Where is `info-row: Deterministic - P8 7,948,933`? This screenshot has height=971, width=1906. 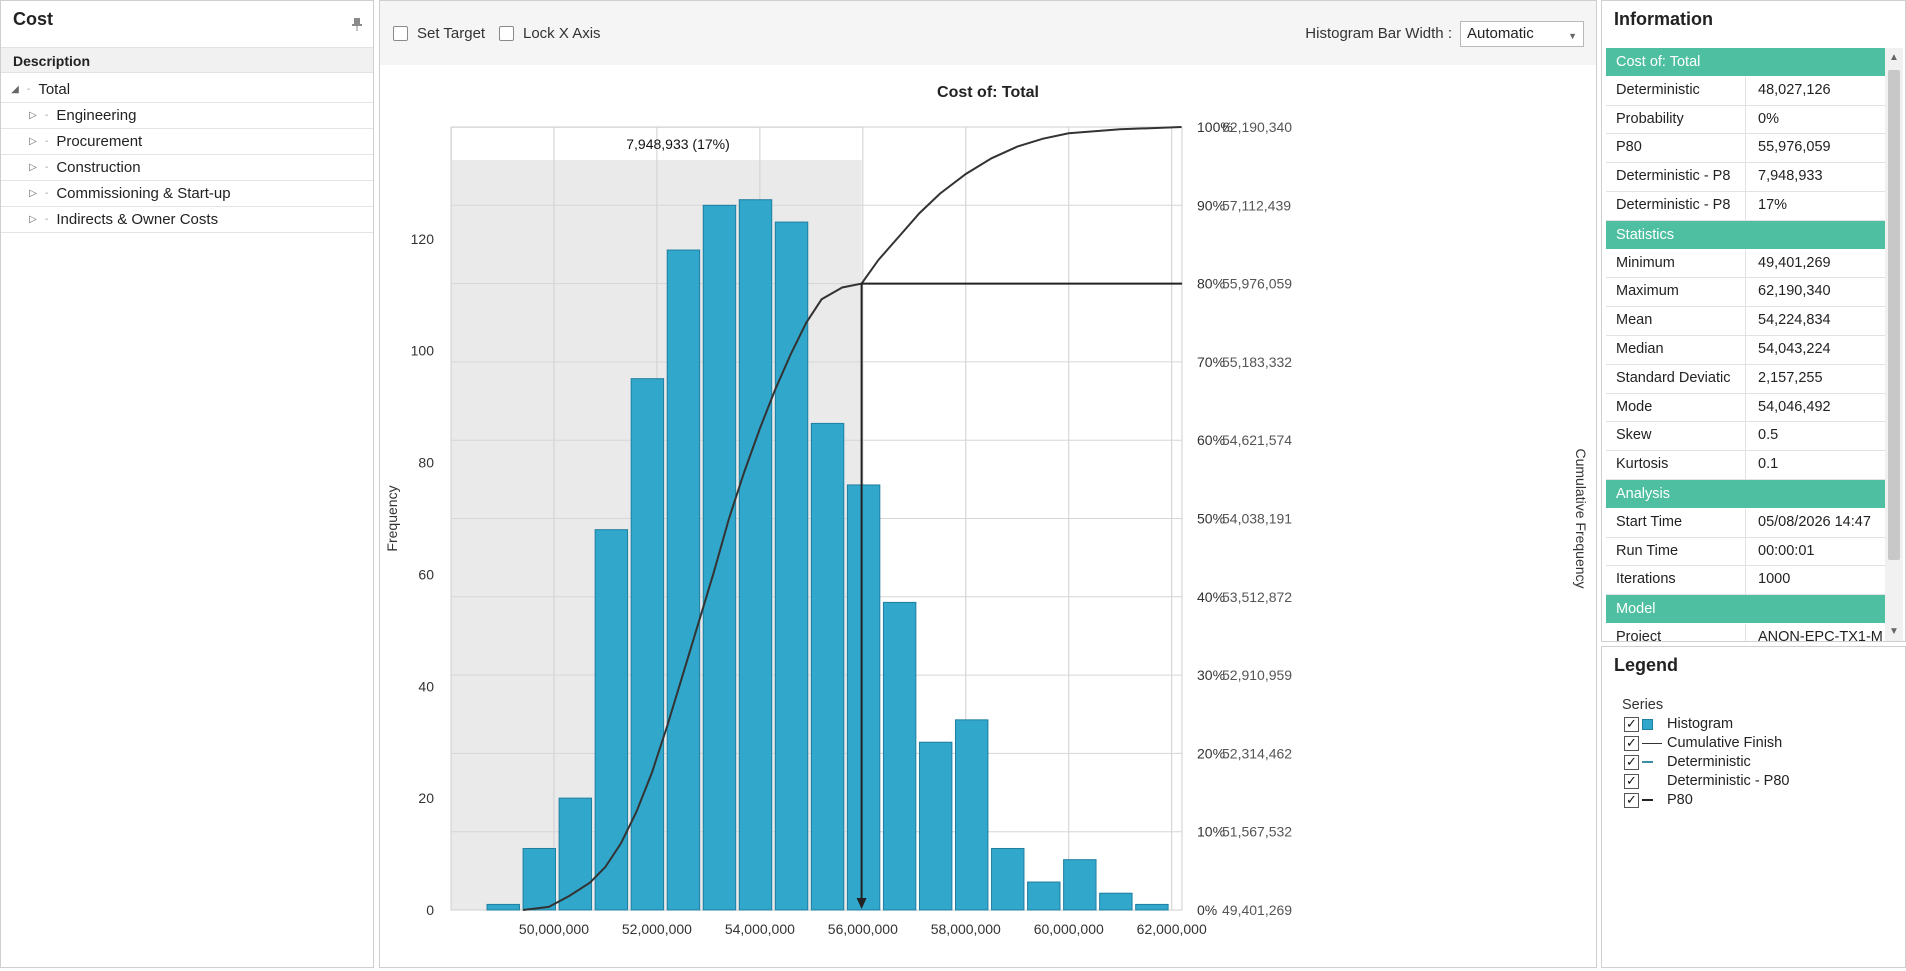 info-row: Deterministic - P8 7,948,933 is located at coordinates (1746, 177).